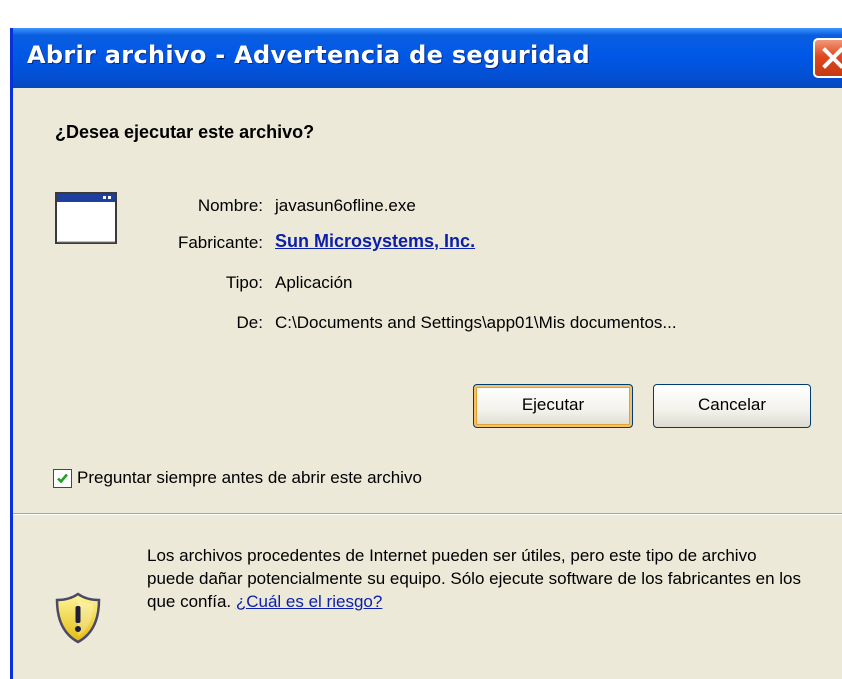 The image size is (842, 679). Describe the element at coordinates (78, 618) in the screenshot. I see `security-shield-icon` at that location.